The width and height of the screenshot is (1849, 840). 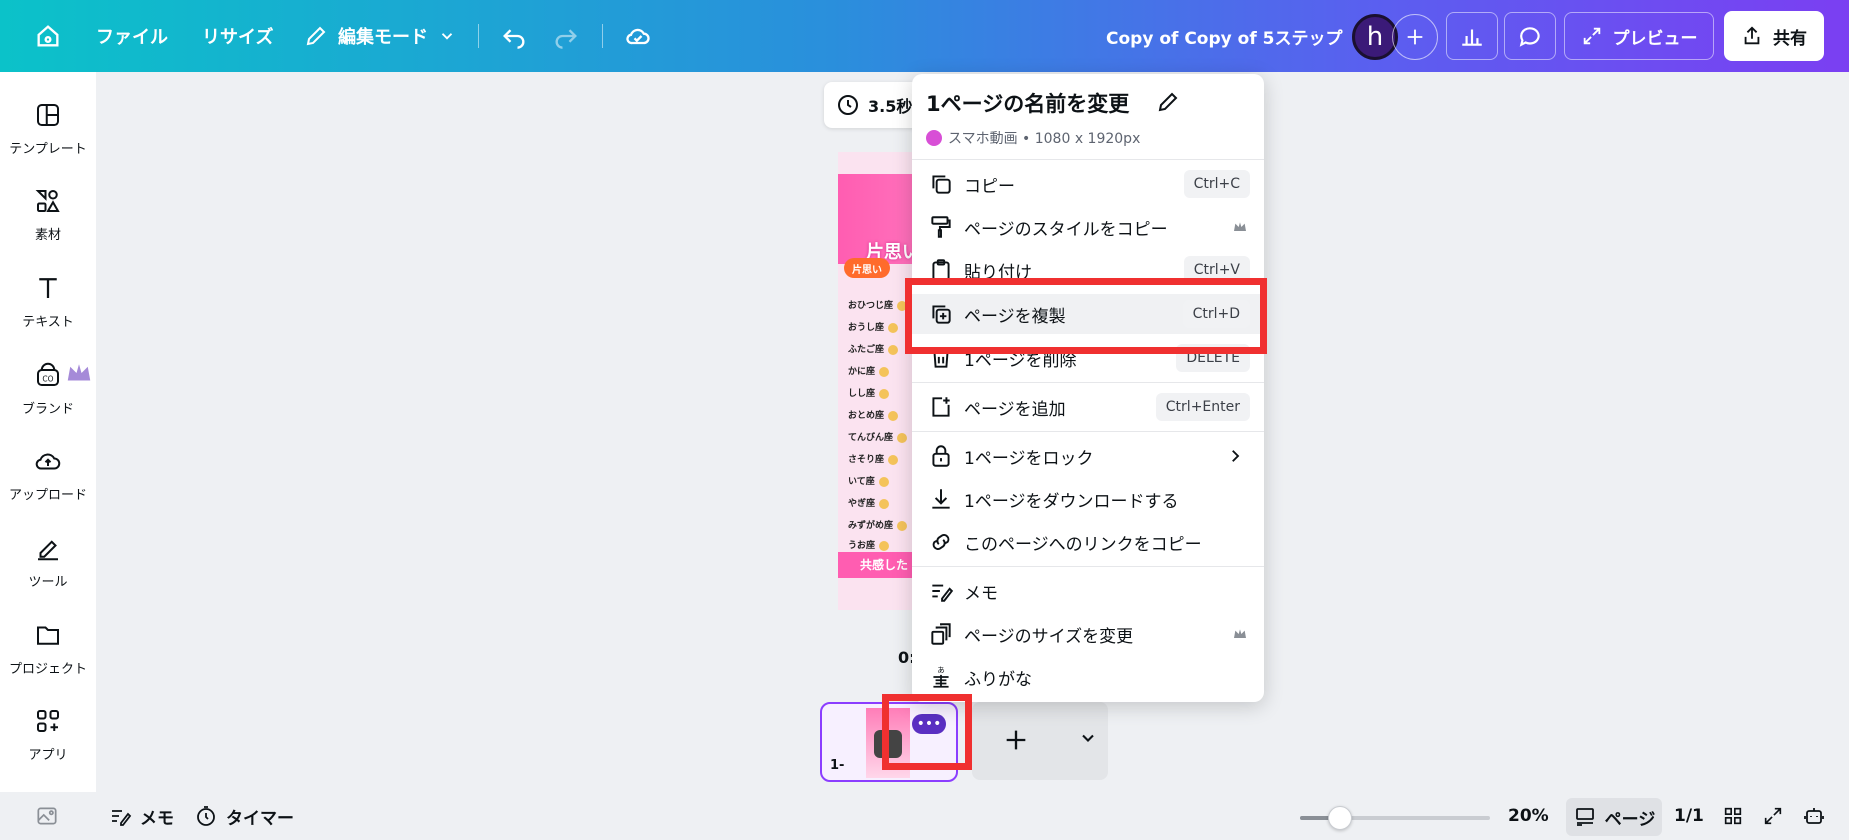 I want to click on timer-button: タイマー, so click(x=244, y=816).